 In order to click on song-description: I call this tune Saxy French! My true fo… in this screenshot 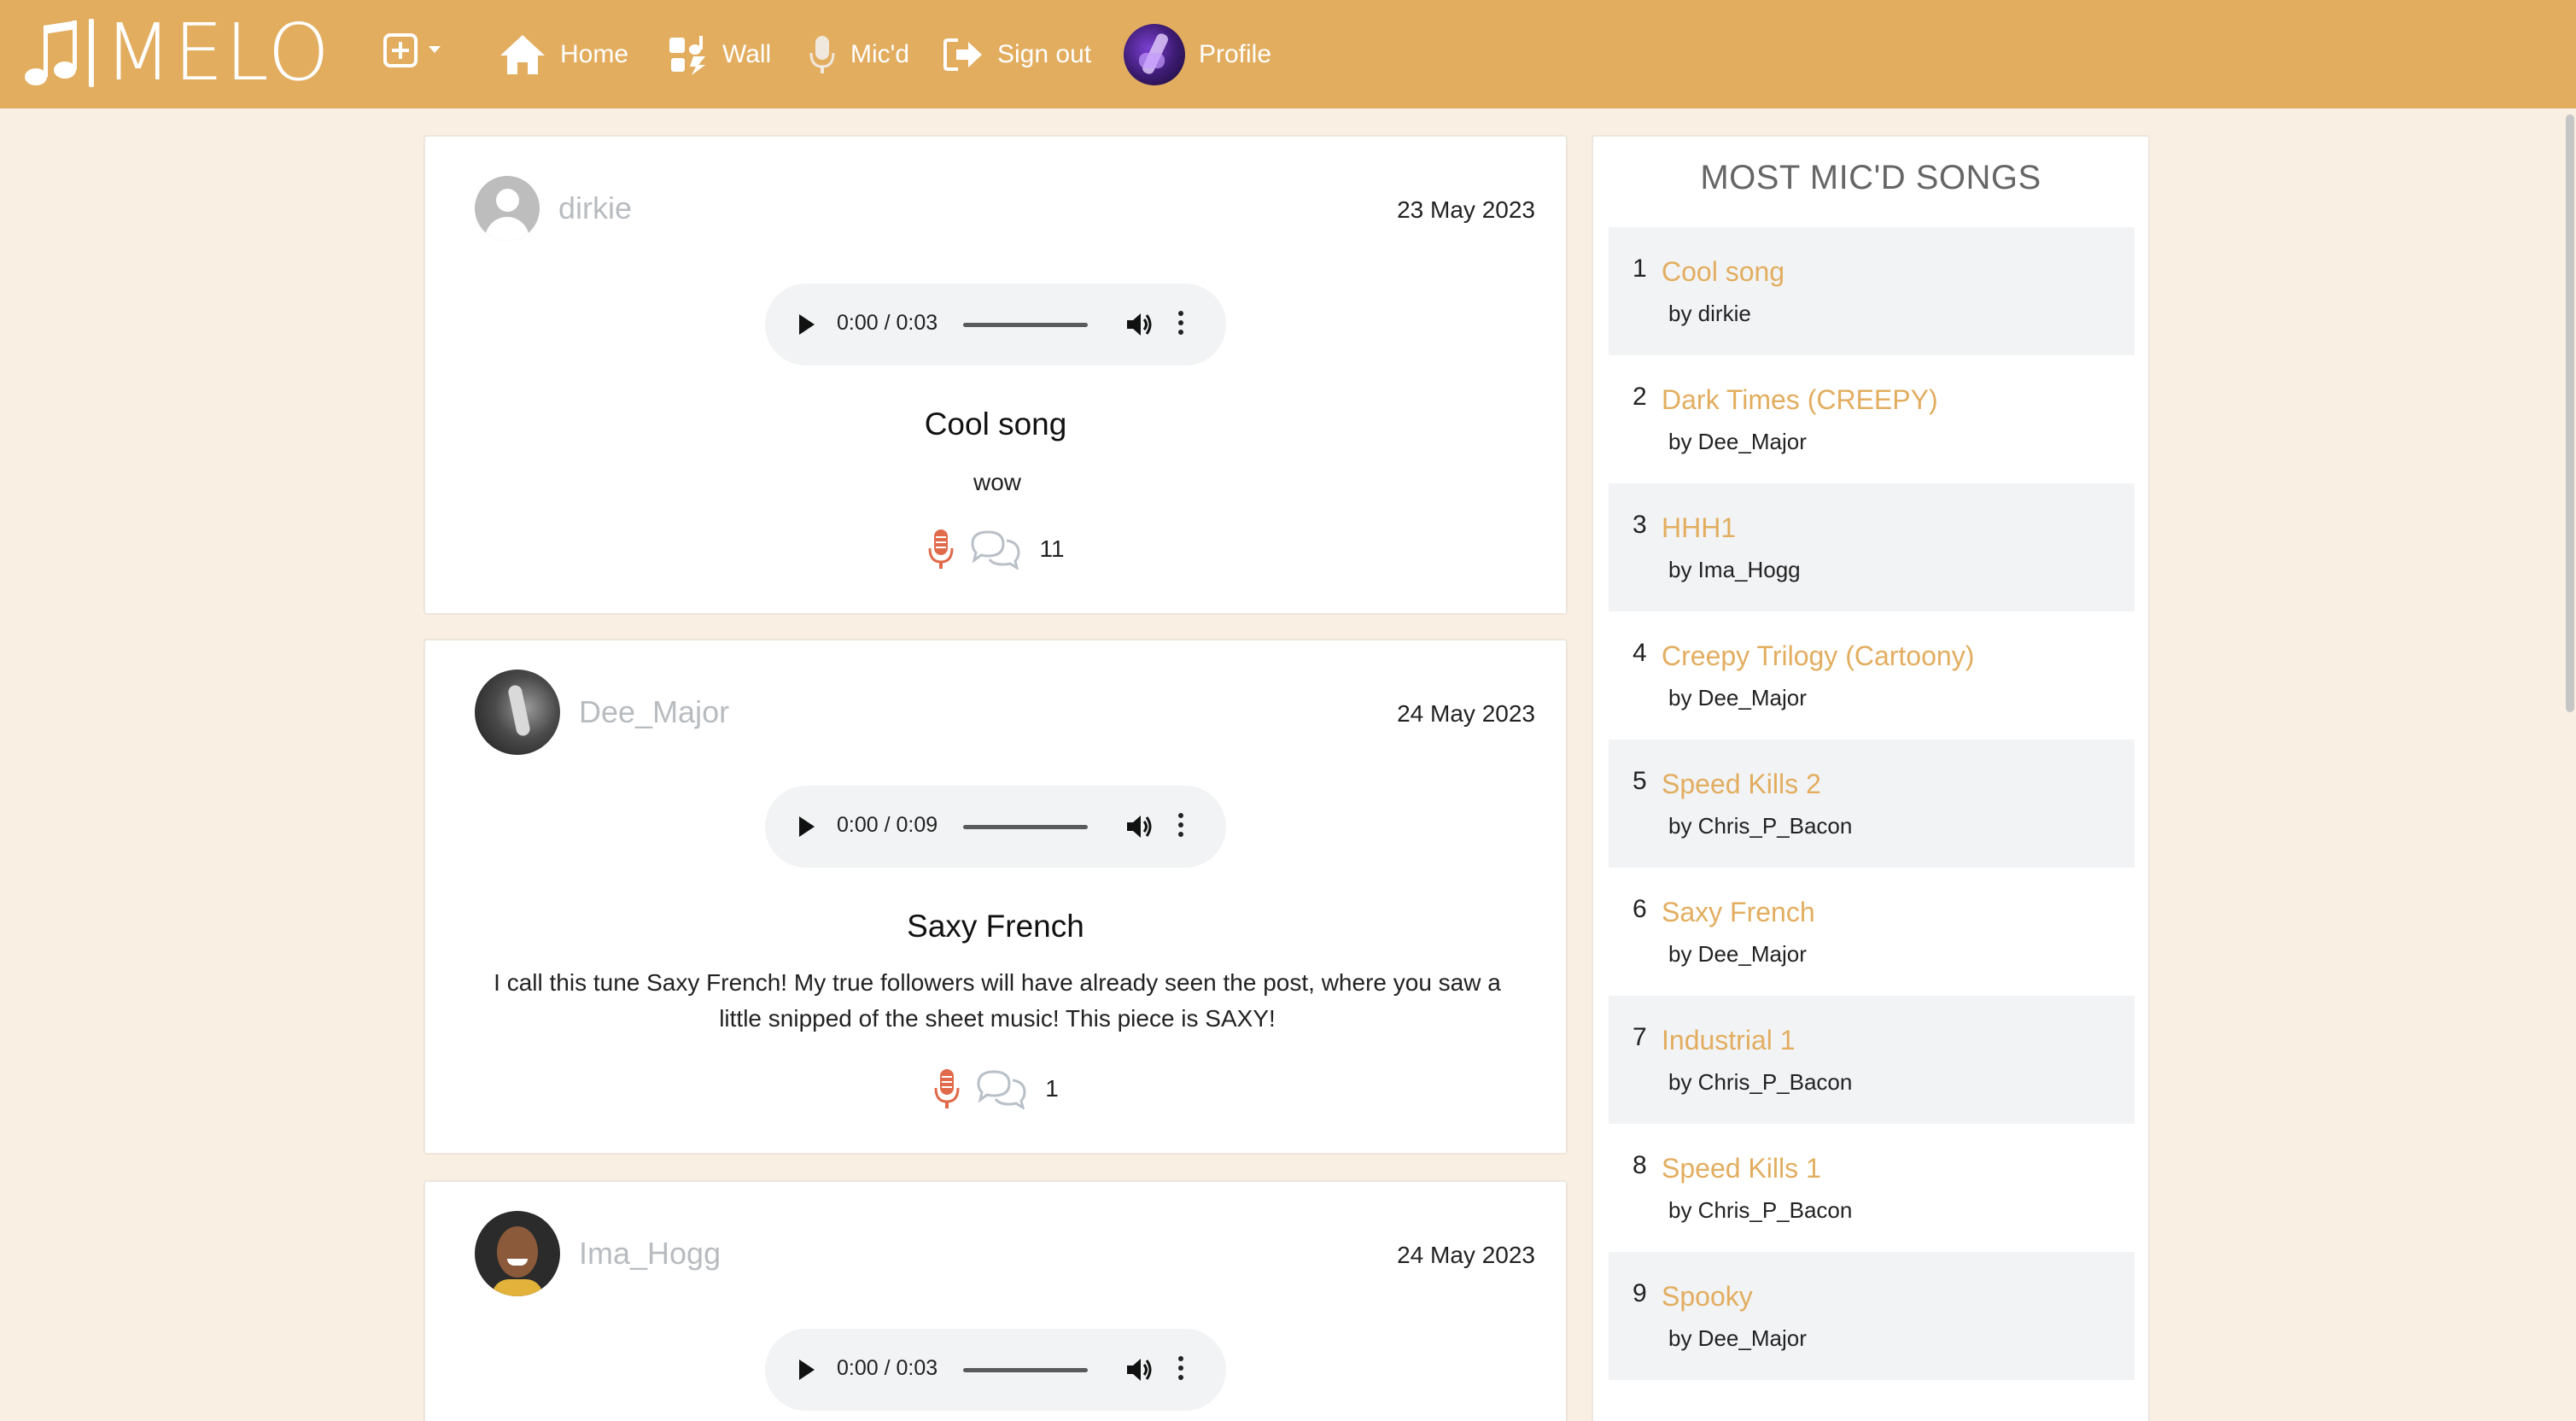, I will do `click(997, 1001)`.